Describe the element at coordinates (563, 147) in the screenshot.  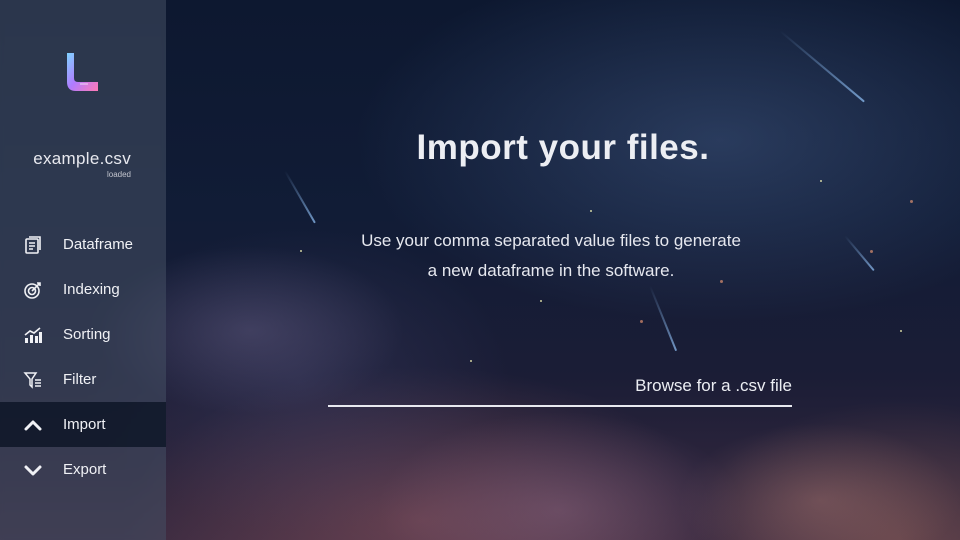
I see `page-title: Import your files.` at that location.